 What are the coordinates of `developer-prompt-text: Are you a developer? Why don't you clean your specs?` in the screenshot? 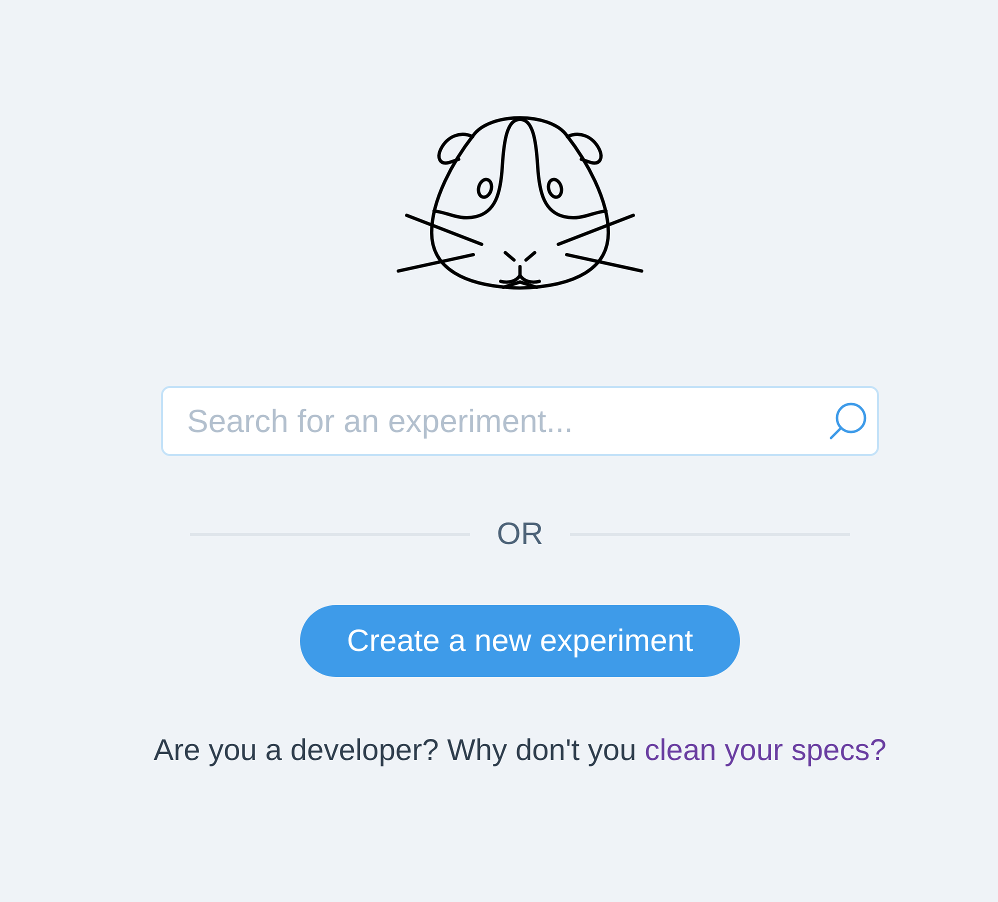 It's located at (520, 751).